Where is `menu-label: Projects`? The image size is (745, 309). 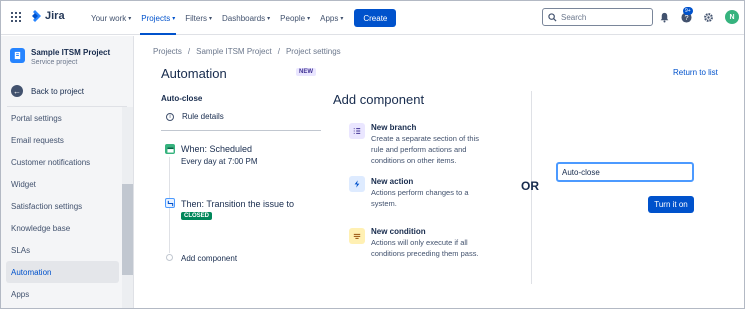
menu-label: Projects is located at coordinates (156, 18).